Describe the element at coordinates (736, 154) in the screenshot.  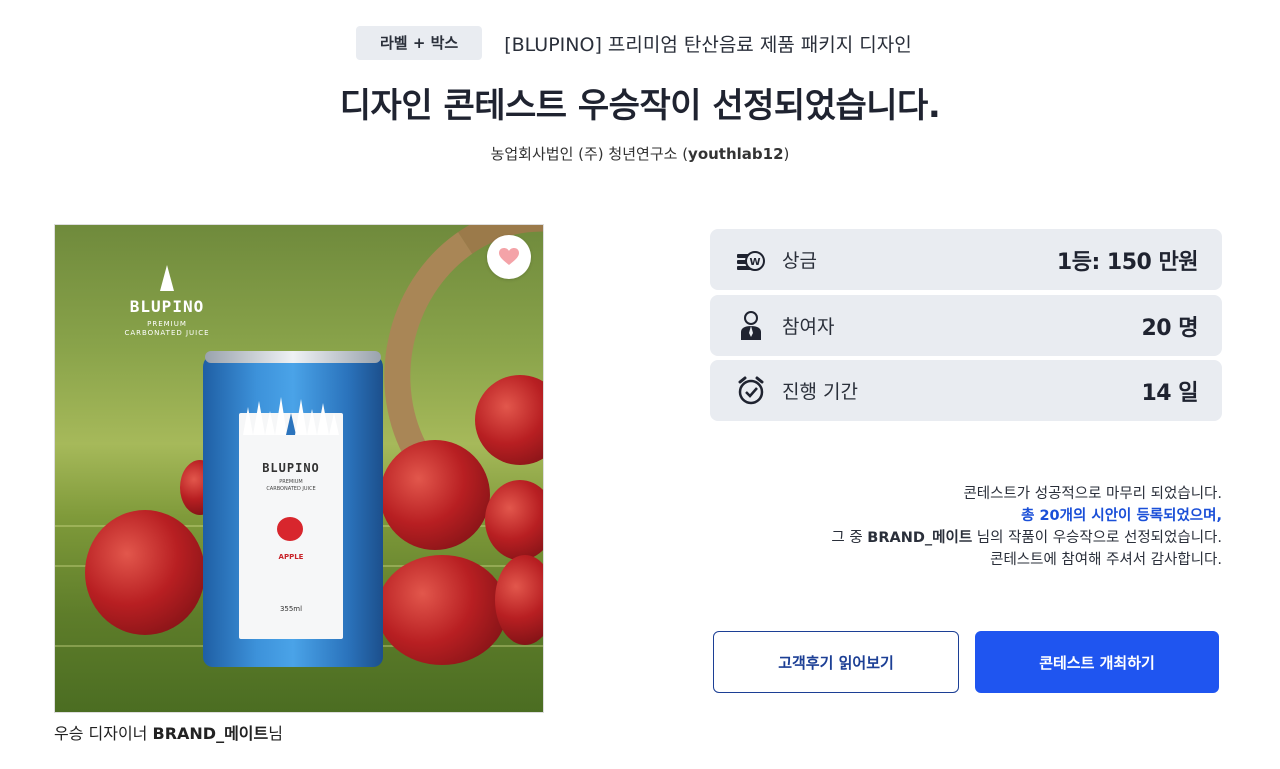
I see `client-id: youthlab12` at that location.